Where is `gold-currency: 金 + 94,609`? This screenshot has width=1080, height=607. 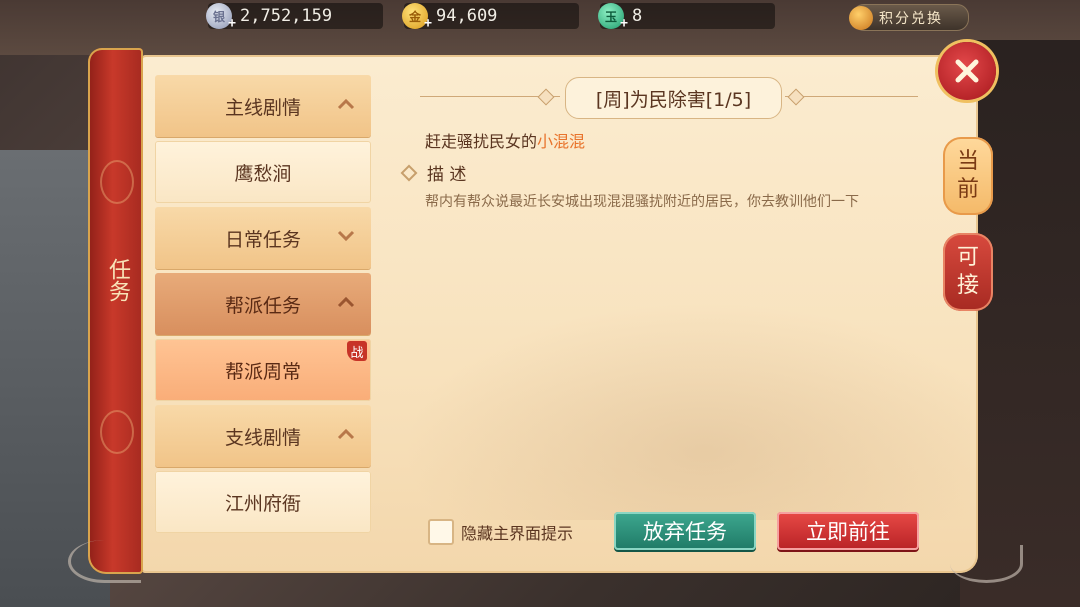
gold-currency: 金 + 94,609 is located at coordinates (490, 17).